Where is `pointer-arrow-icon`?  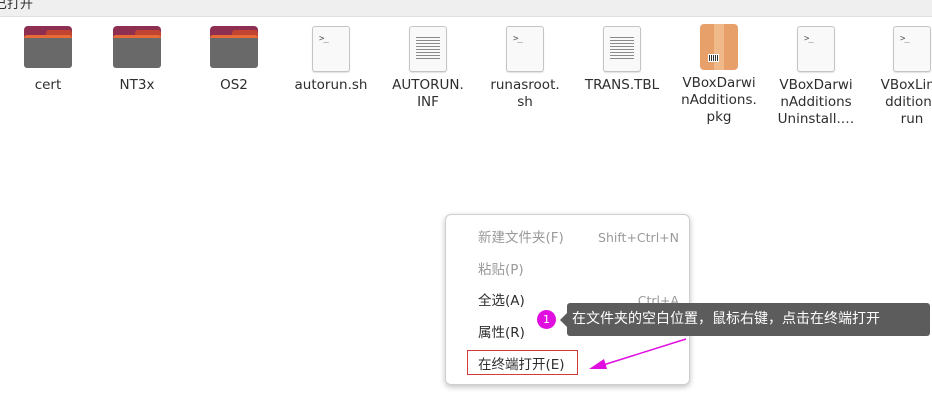 pointer-arrow-icon is located at coordinates (638, 353).